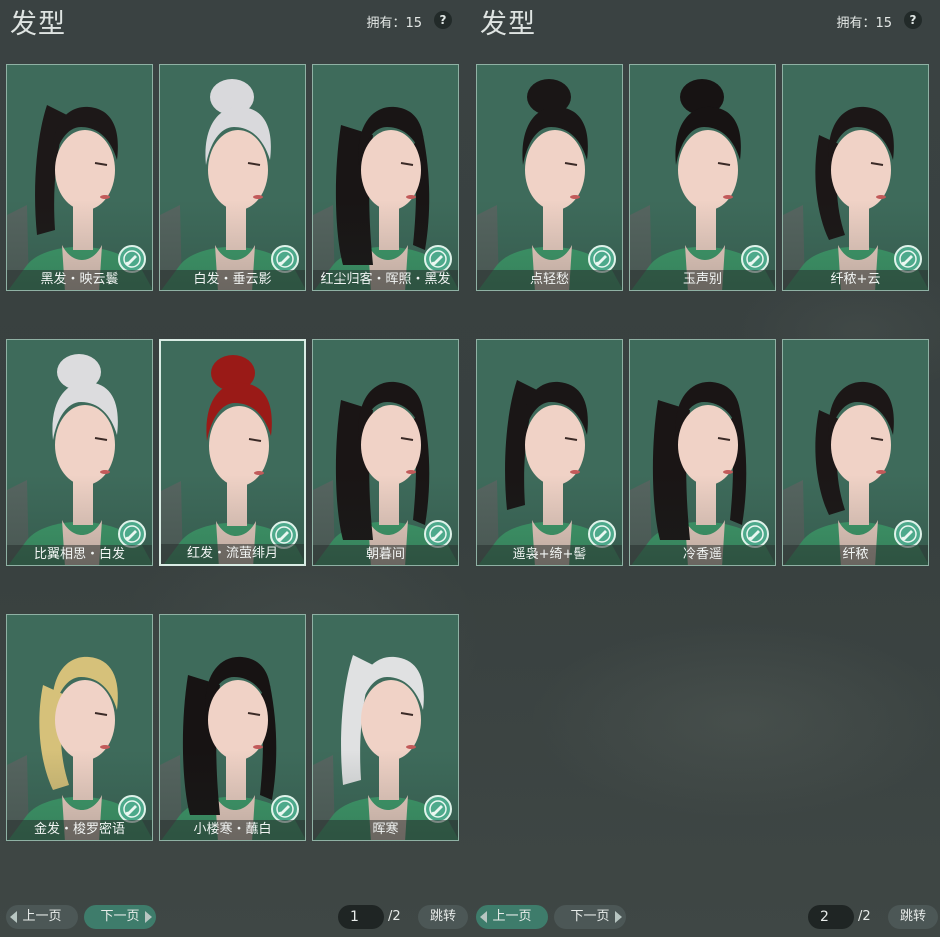  Describe the element at coordinates (702, 280) in the screenshot. I see `hairstyle-name: 玉声别` at that location.